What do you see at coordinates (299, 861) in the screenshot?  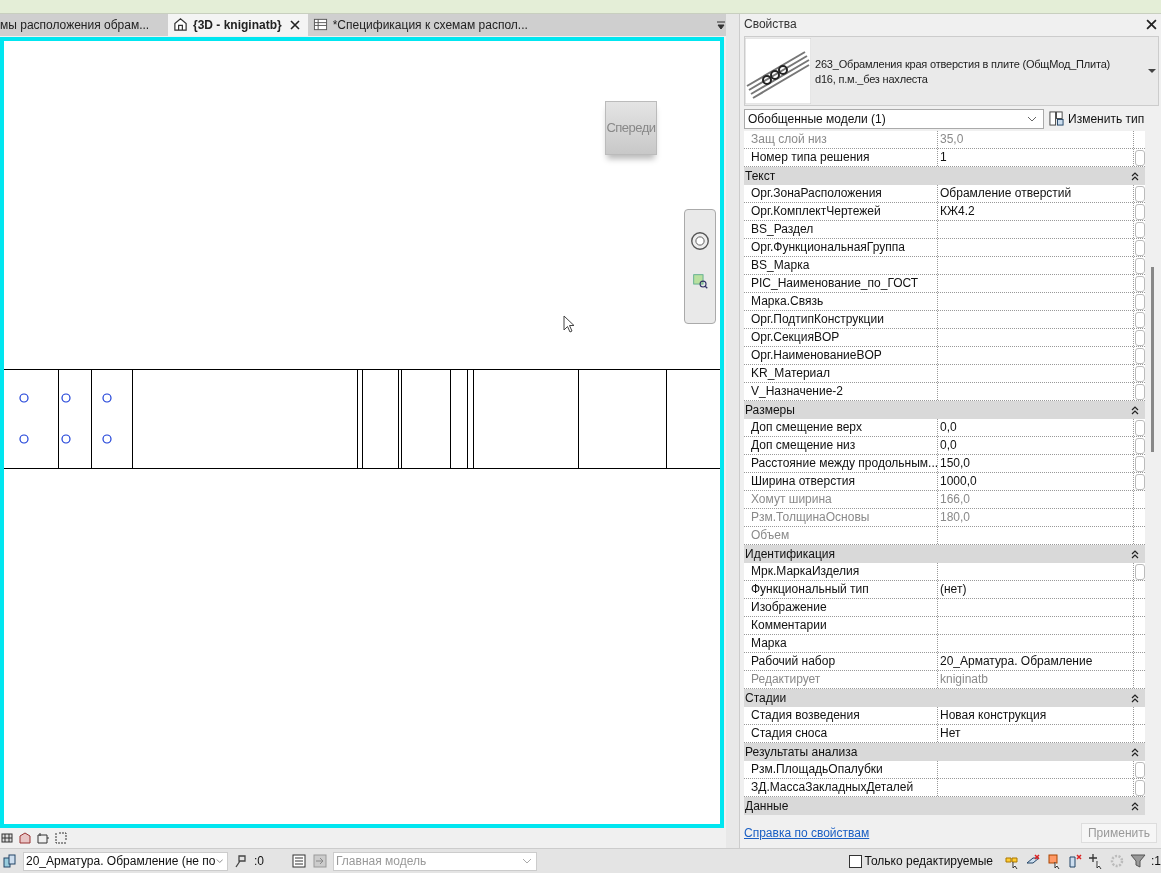 I see `design-options-icon` at bounding box center [299, 861].